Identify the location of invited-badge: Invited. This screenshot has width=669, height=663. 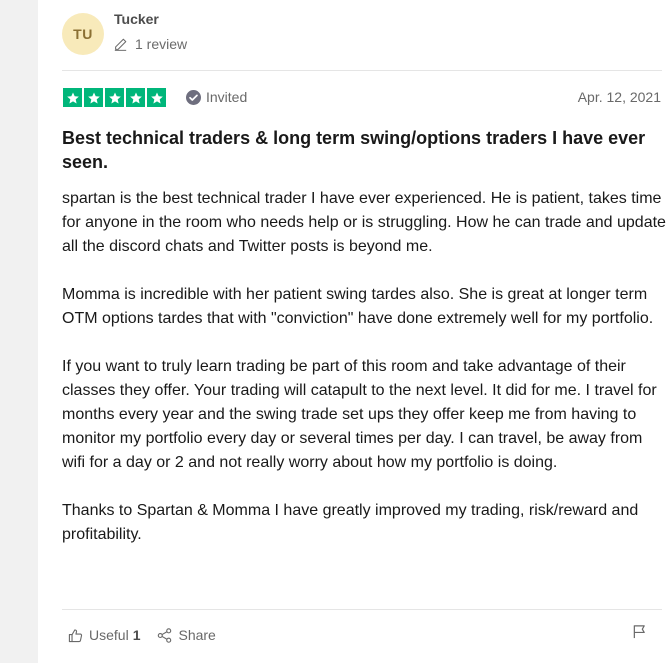
(216, 97).